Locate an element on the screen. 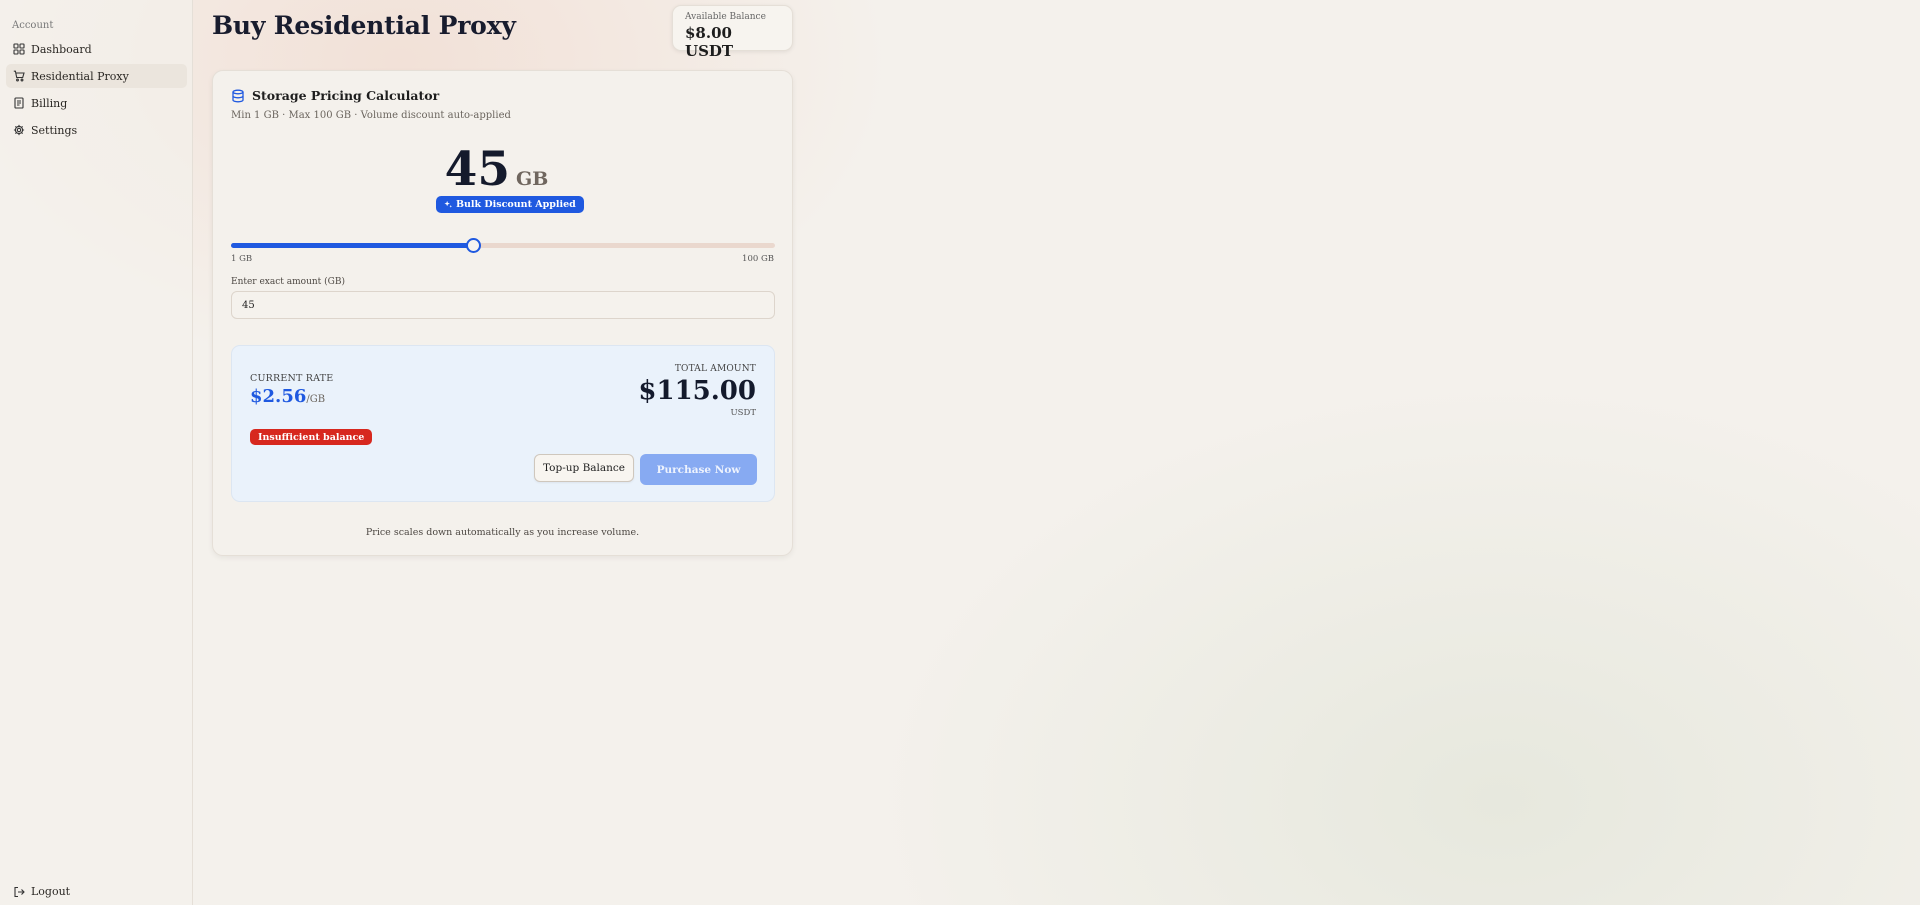 The width and height of the screenshot is (1920, 905). sidebar-section-label: Account is located at coordinates (33, 25).